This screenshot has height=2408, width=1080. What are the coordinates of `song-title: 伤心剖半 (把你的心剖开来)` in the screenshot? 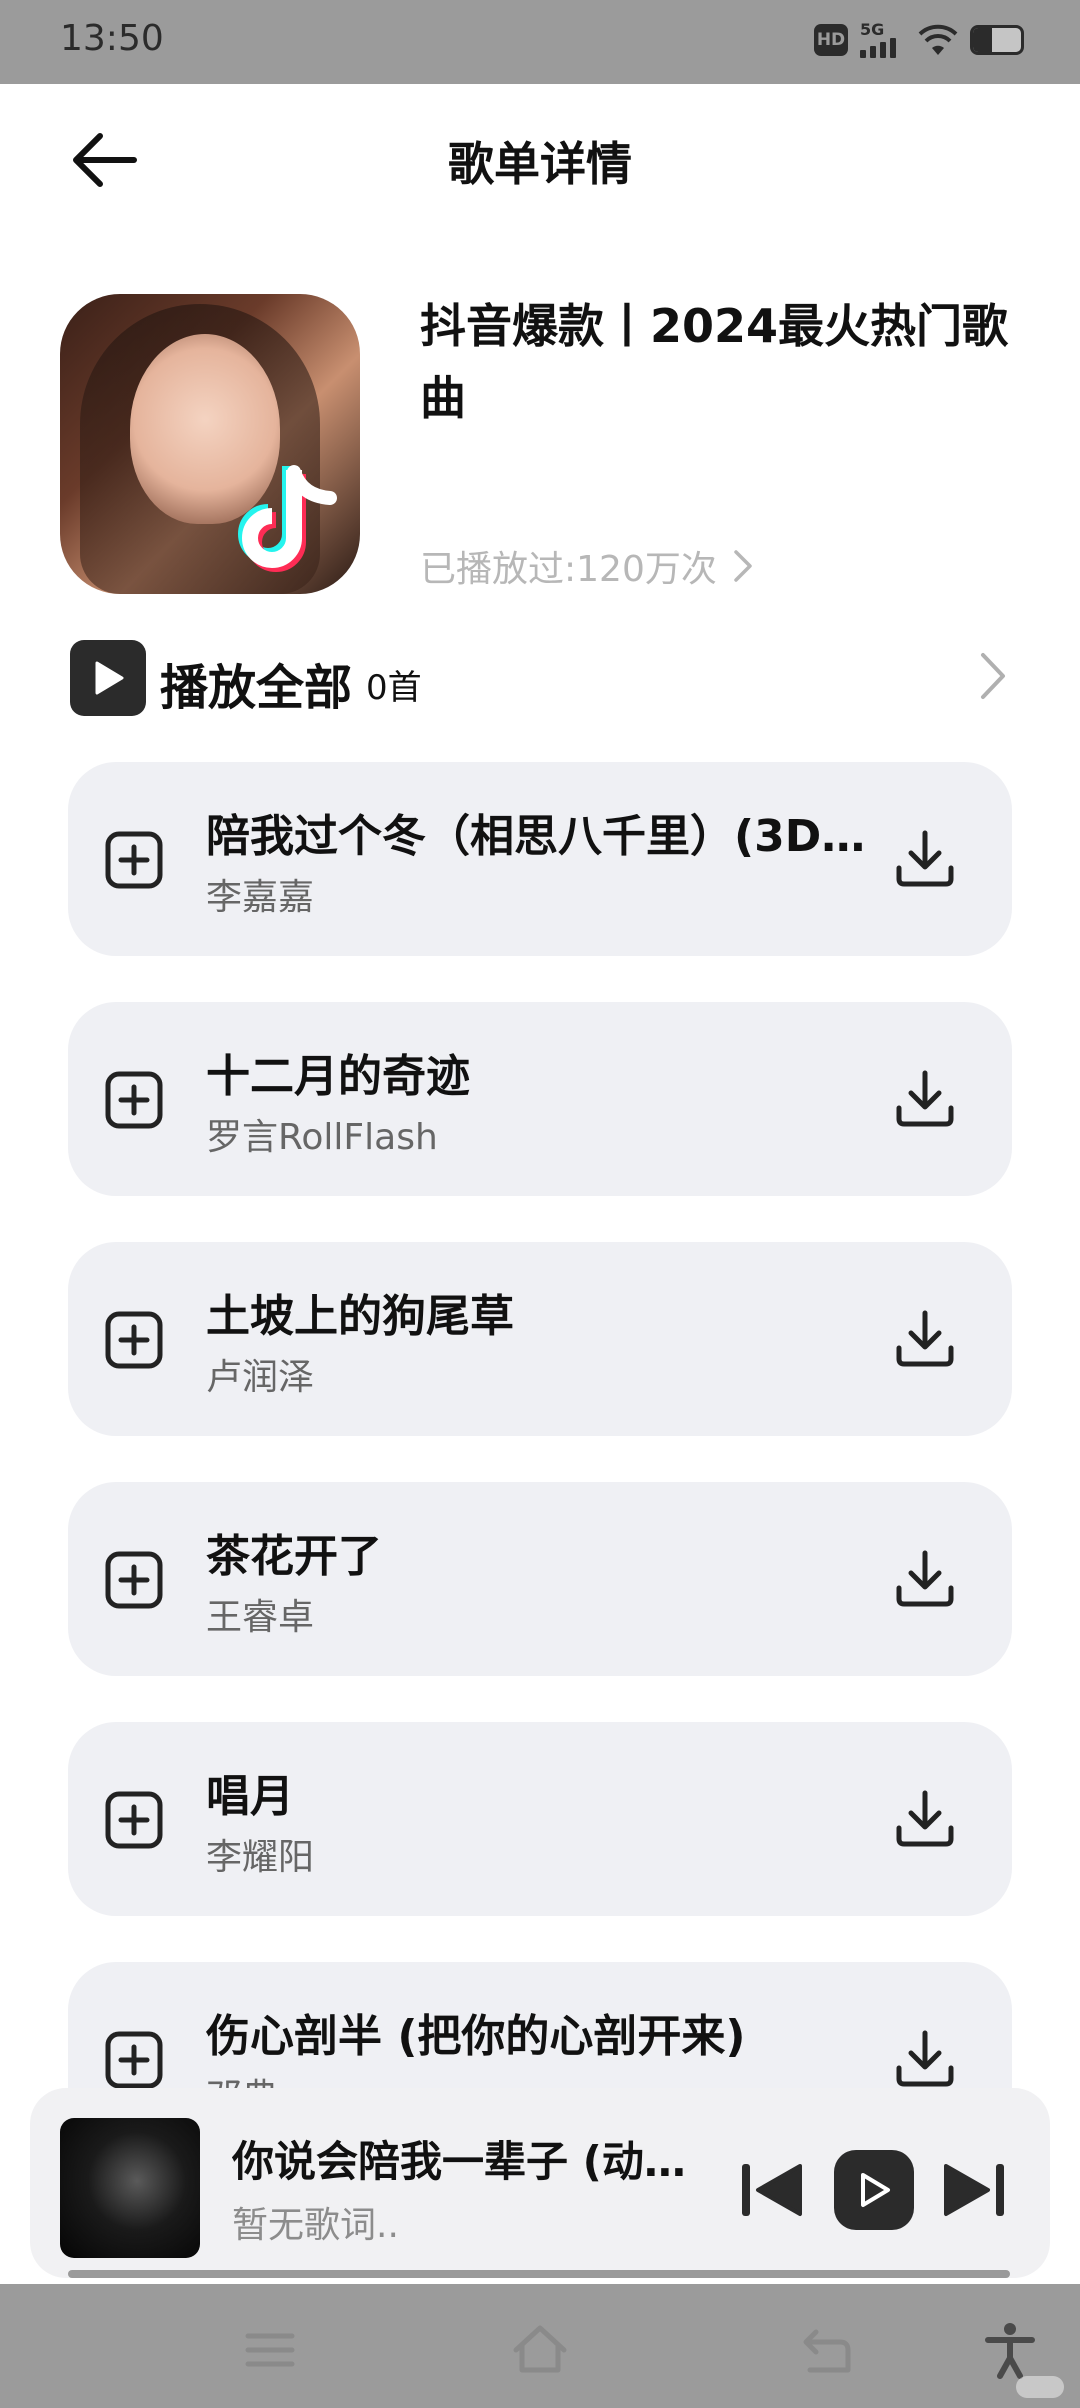 It's located at (476, 2036).